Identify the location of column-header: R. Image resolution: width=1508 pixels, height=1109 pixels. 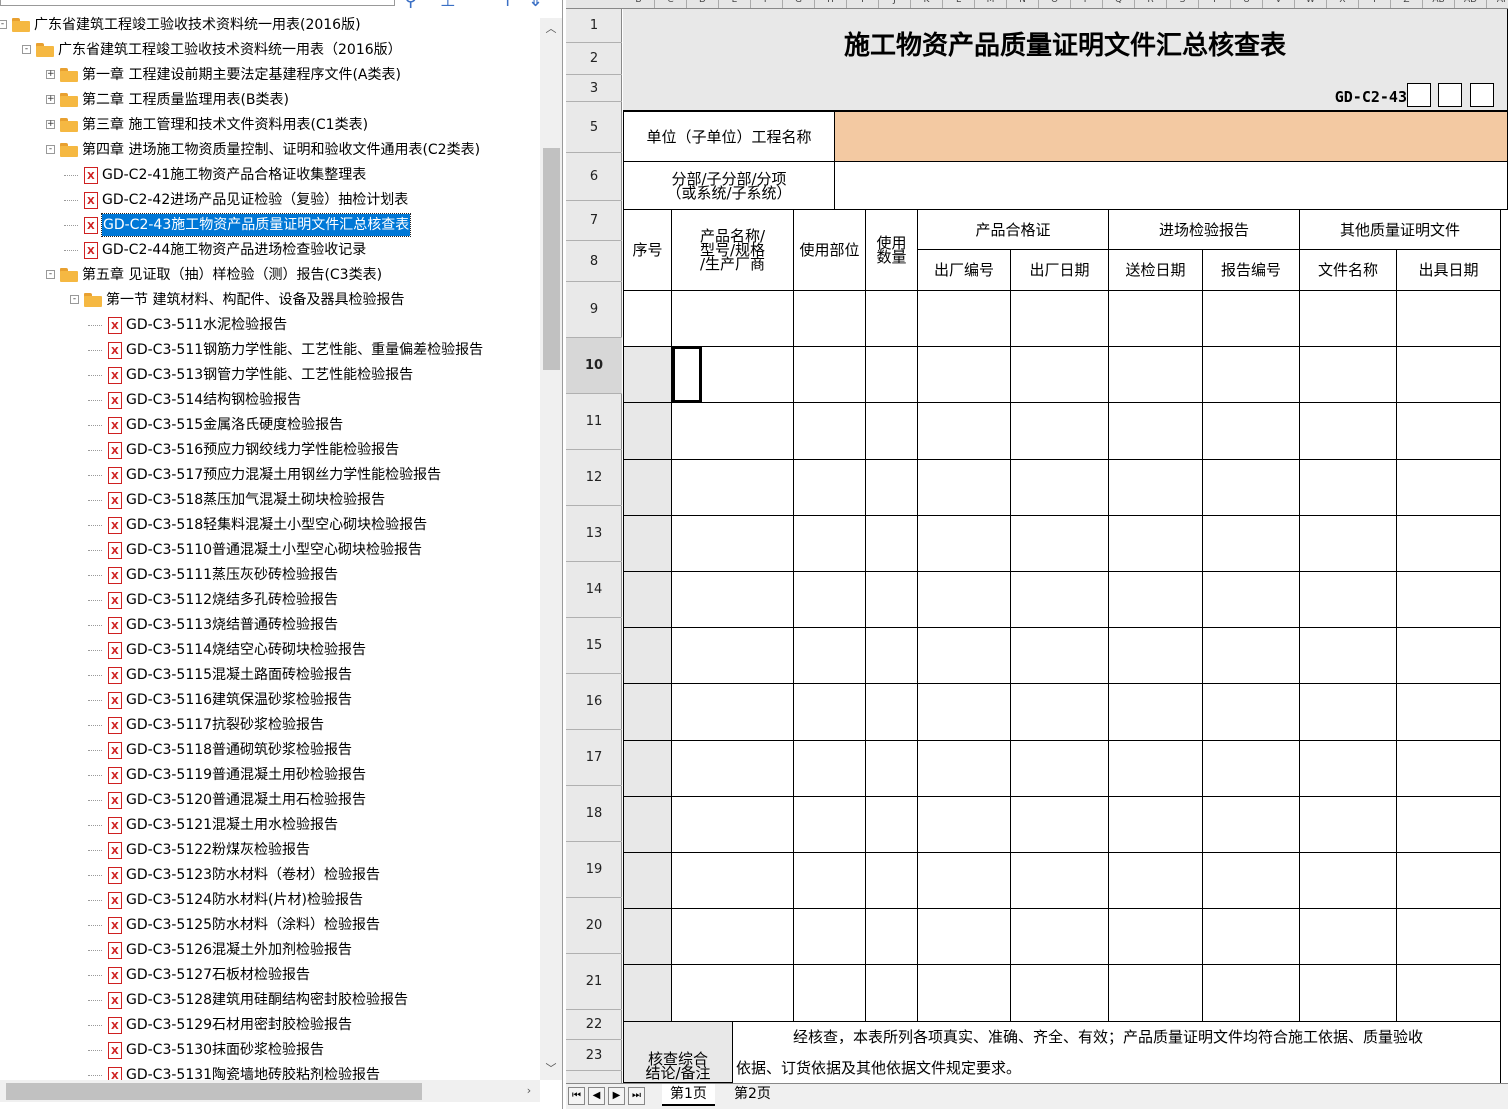
(1151, 4).